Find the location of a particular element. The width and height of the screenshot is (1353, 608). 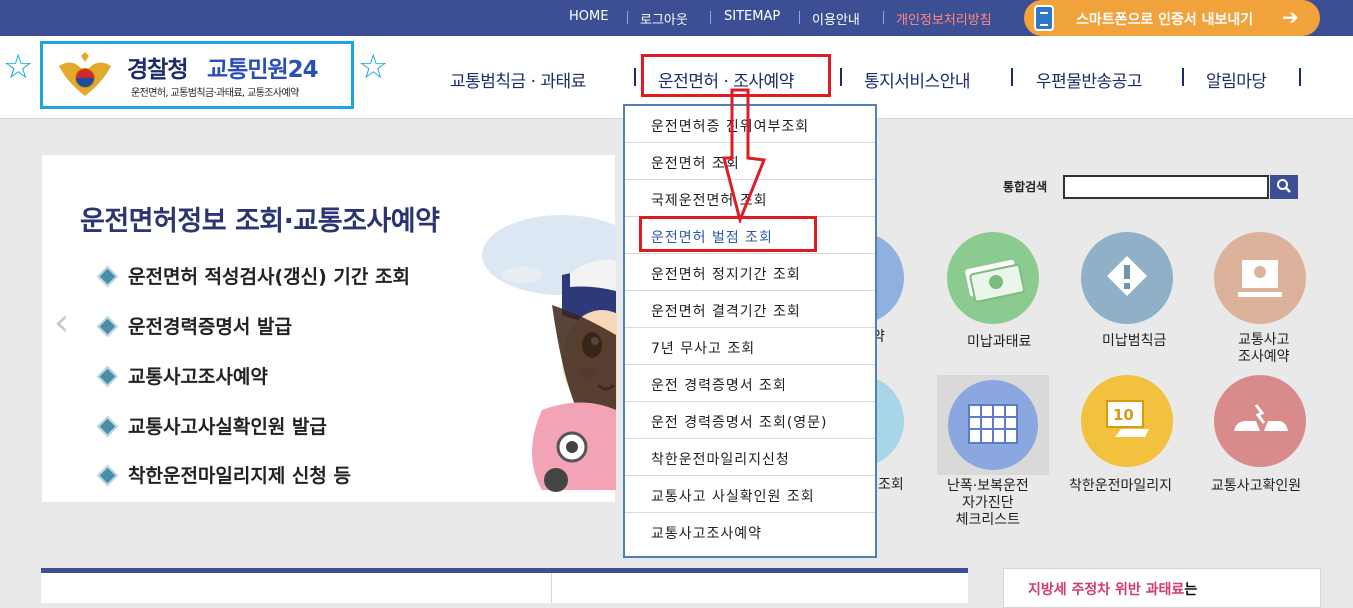

export-certificate-label: 스마트폰으로 인증서 내보내기 is located at coordinates (1165, 20).